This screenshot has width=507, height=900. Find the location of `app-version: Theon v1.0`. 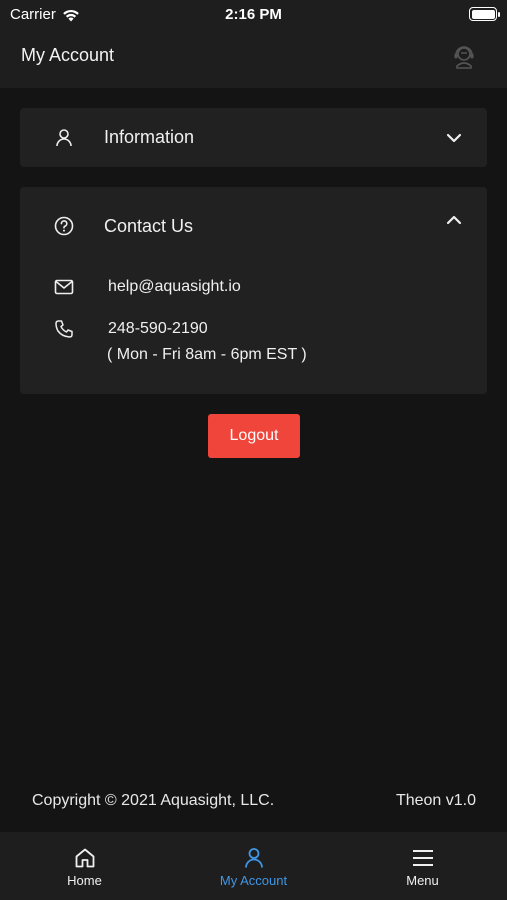

app-version: Theon v1.0 is located at coordinates (435, 800).